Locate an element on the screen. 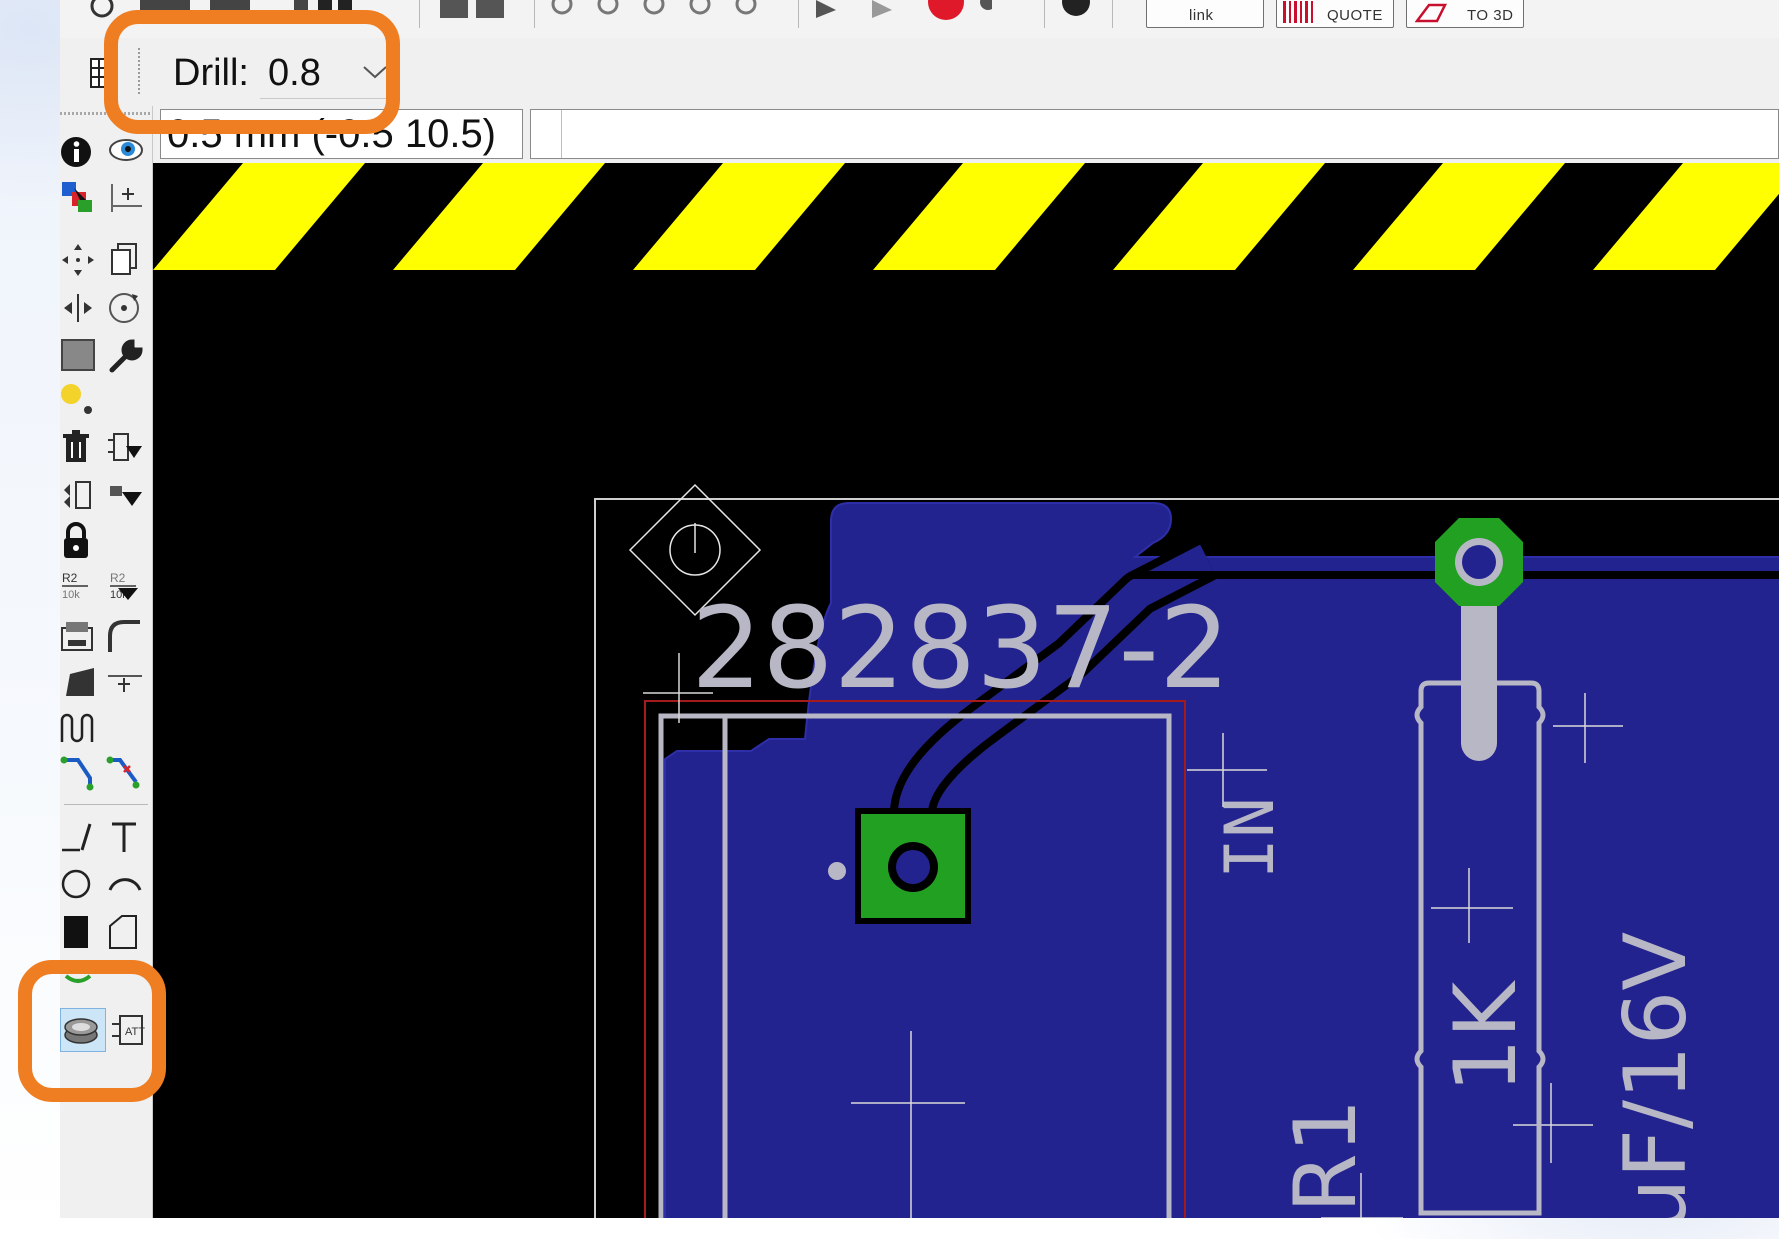 The height and width of the screenshot is (1239, 1779). smash-icon is located at coordinates (77, 636).